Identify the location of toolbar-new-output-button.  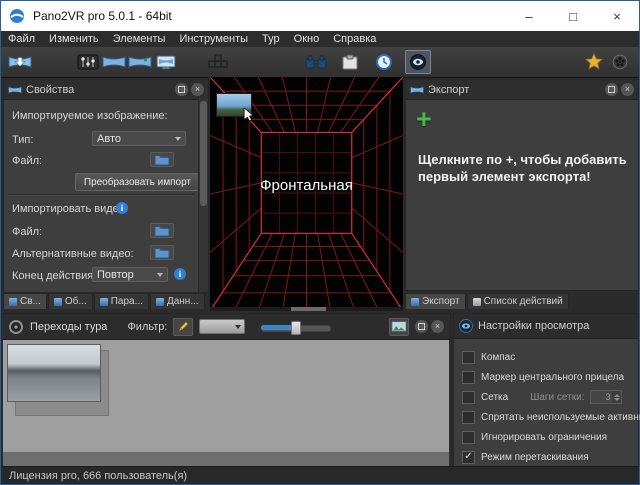
(140, 62).